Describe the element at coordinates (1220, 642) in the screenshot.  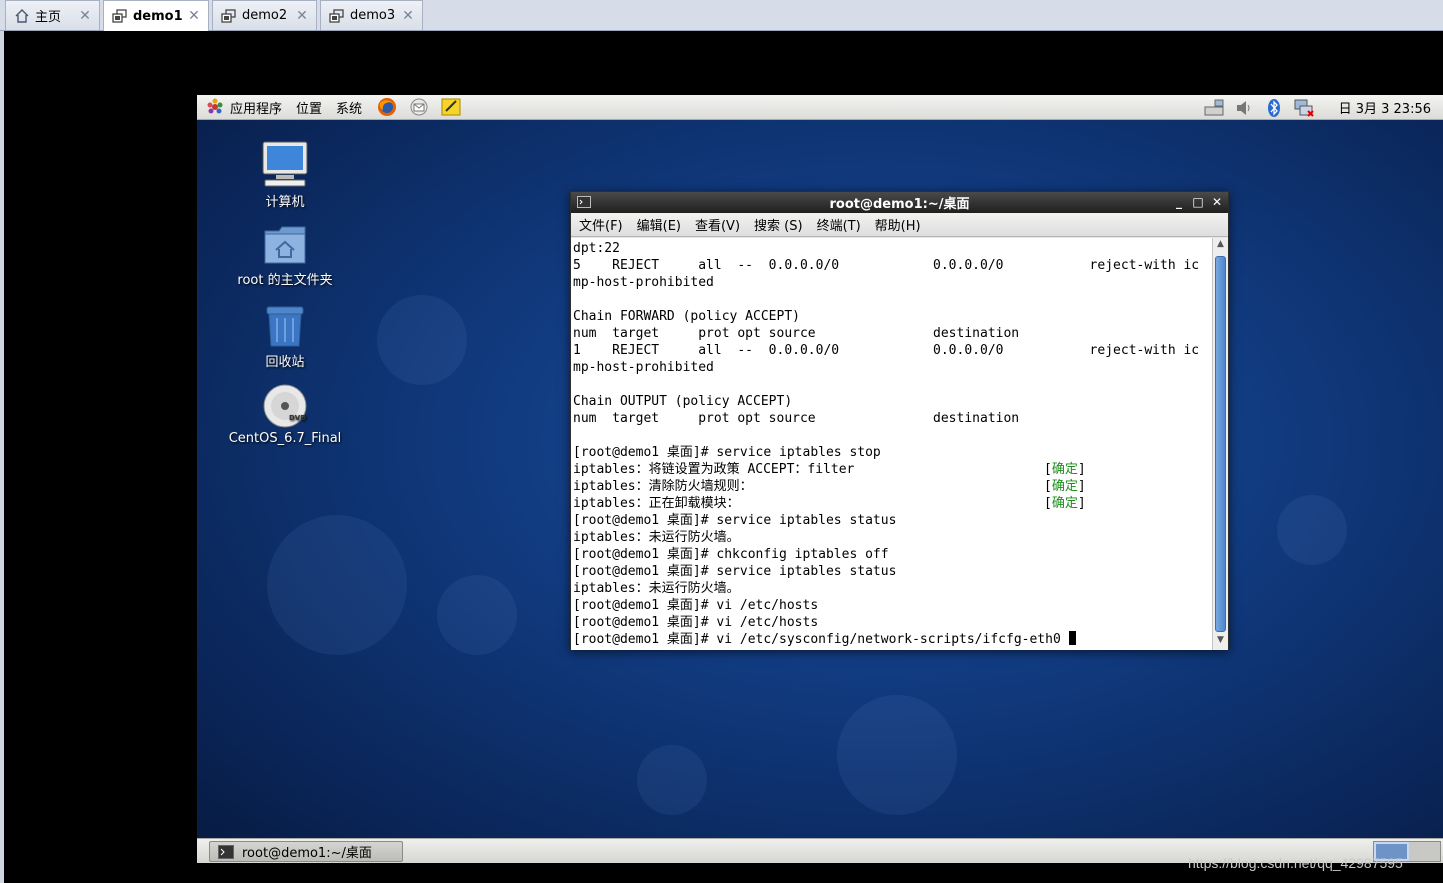
I see `scroll-down-icon: ▼` at that location.